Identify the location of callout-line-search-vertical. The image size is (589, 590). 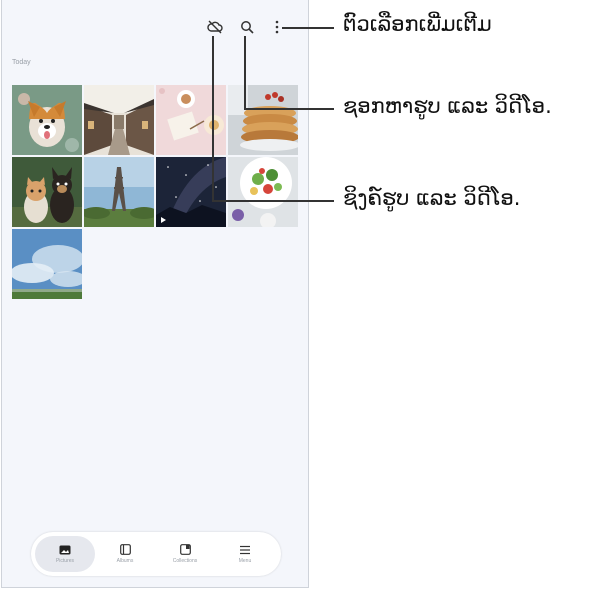
(245, 73).